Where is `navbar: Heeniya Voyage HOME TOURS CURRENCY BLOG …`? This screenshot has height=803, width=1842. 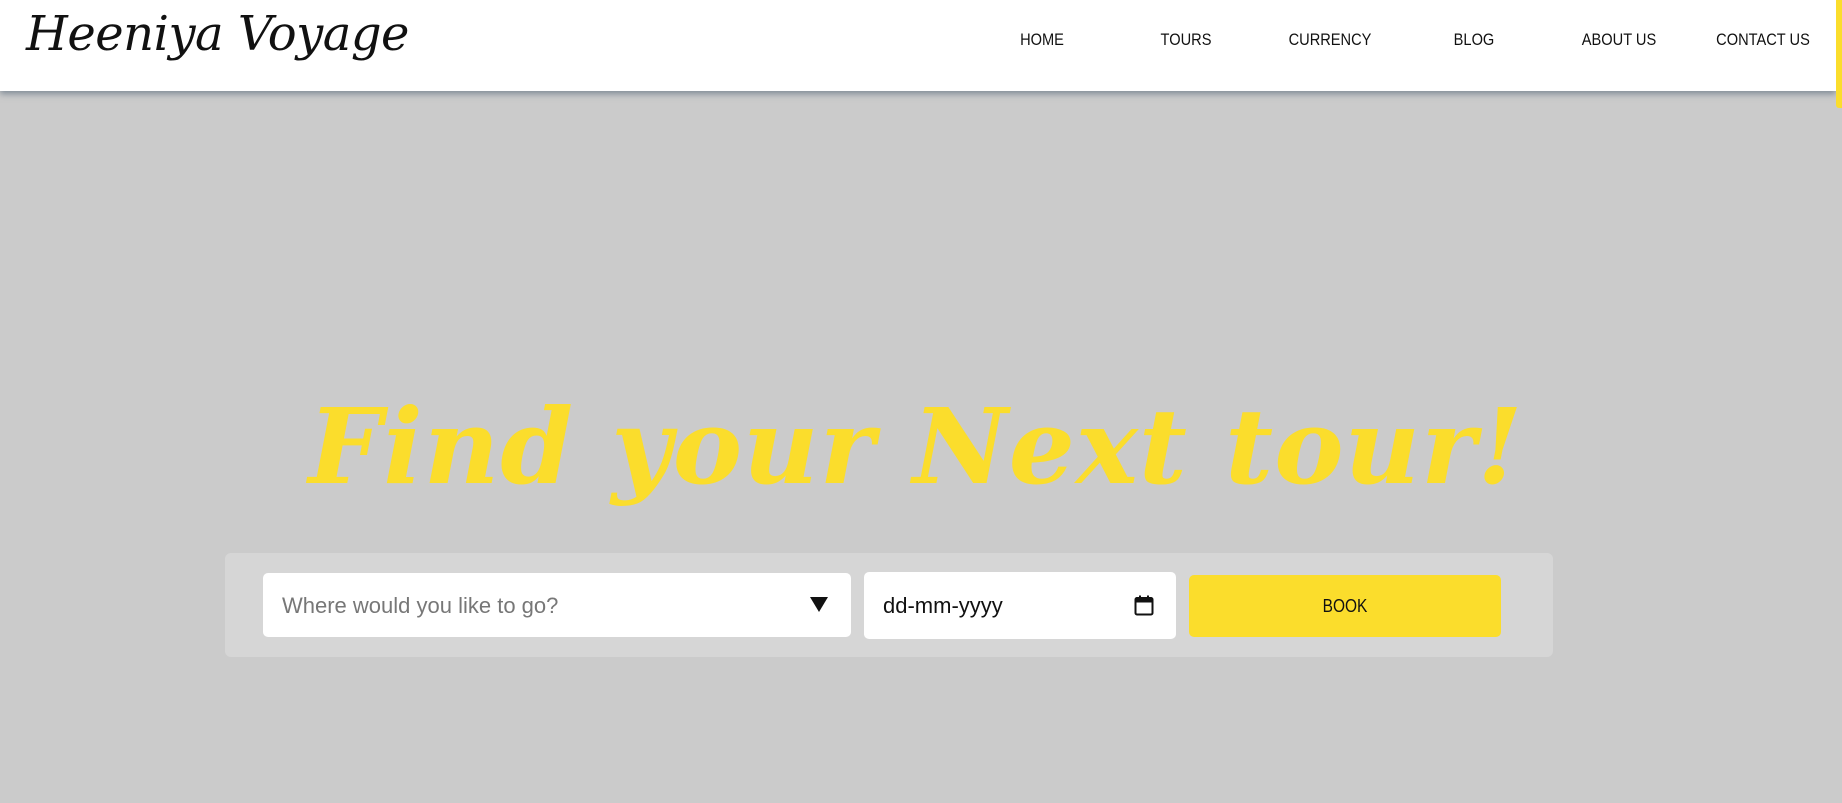 navbar: Heeniya Voyage HOME TOURS CURRENCY BLOG … is located at coordinates (918, 45).